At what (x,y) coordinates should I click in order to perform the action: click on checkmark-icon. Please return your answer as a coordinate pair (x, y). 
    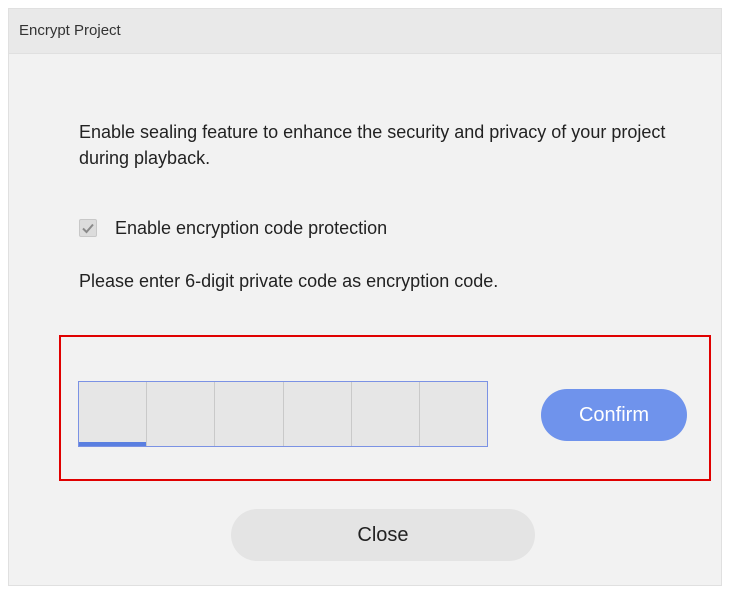
    Looking at the image, I should click on (88, 228).